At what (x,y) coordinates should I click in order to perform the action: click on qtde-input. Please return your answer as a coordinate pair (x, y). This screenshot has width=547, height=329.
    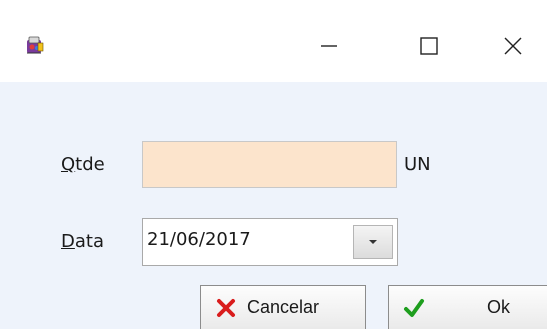
    Looking at the image, I should click on (269, 164).